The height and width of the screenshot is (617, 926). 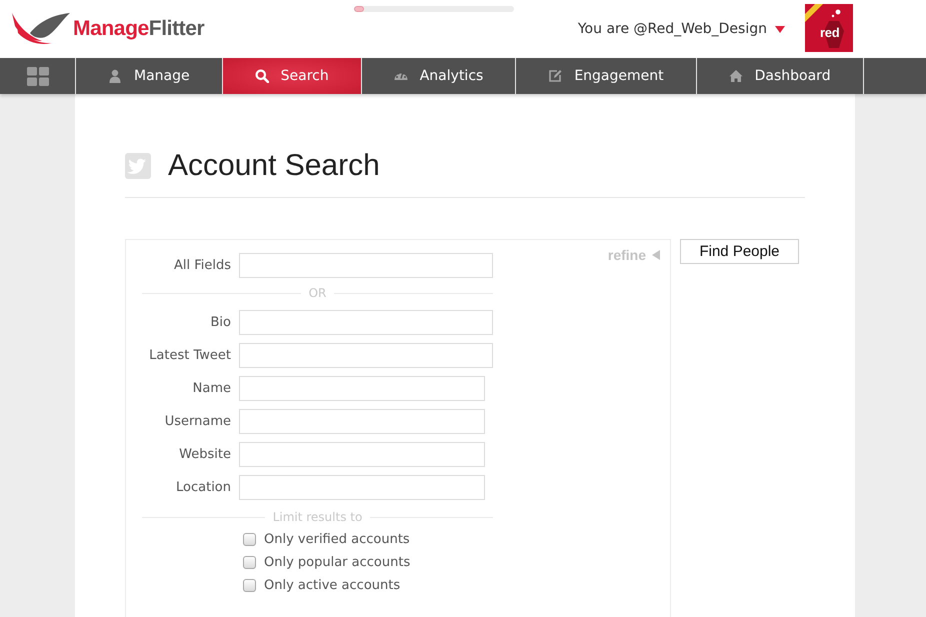 I want to click on user-icon, so click(x=115, y=76).